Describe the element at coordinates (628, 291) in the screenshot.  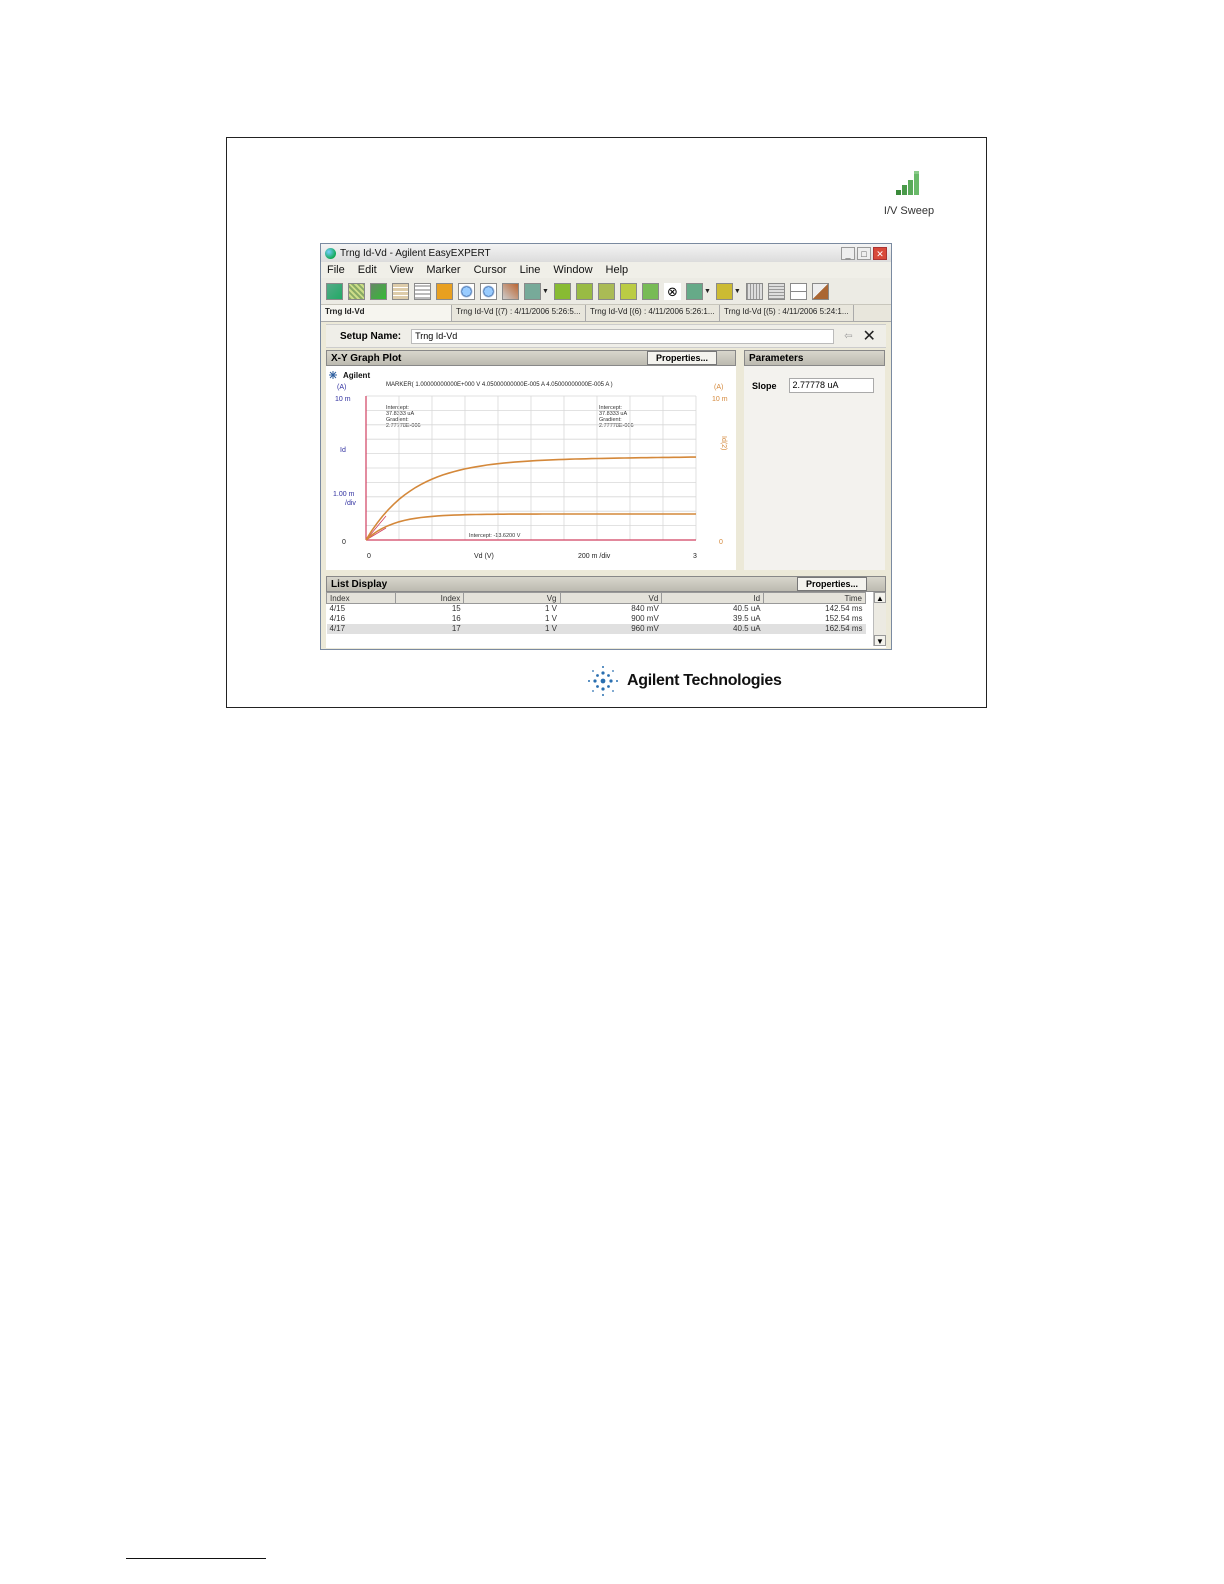
I see `cursor-next-icon` at that location.